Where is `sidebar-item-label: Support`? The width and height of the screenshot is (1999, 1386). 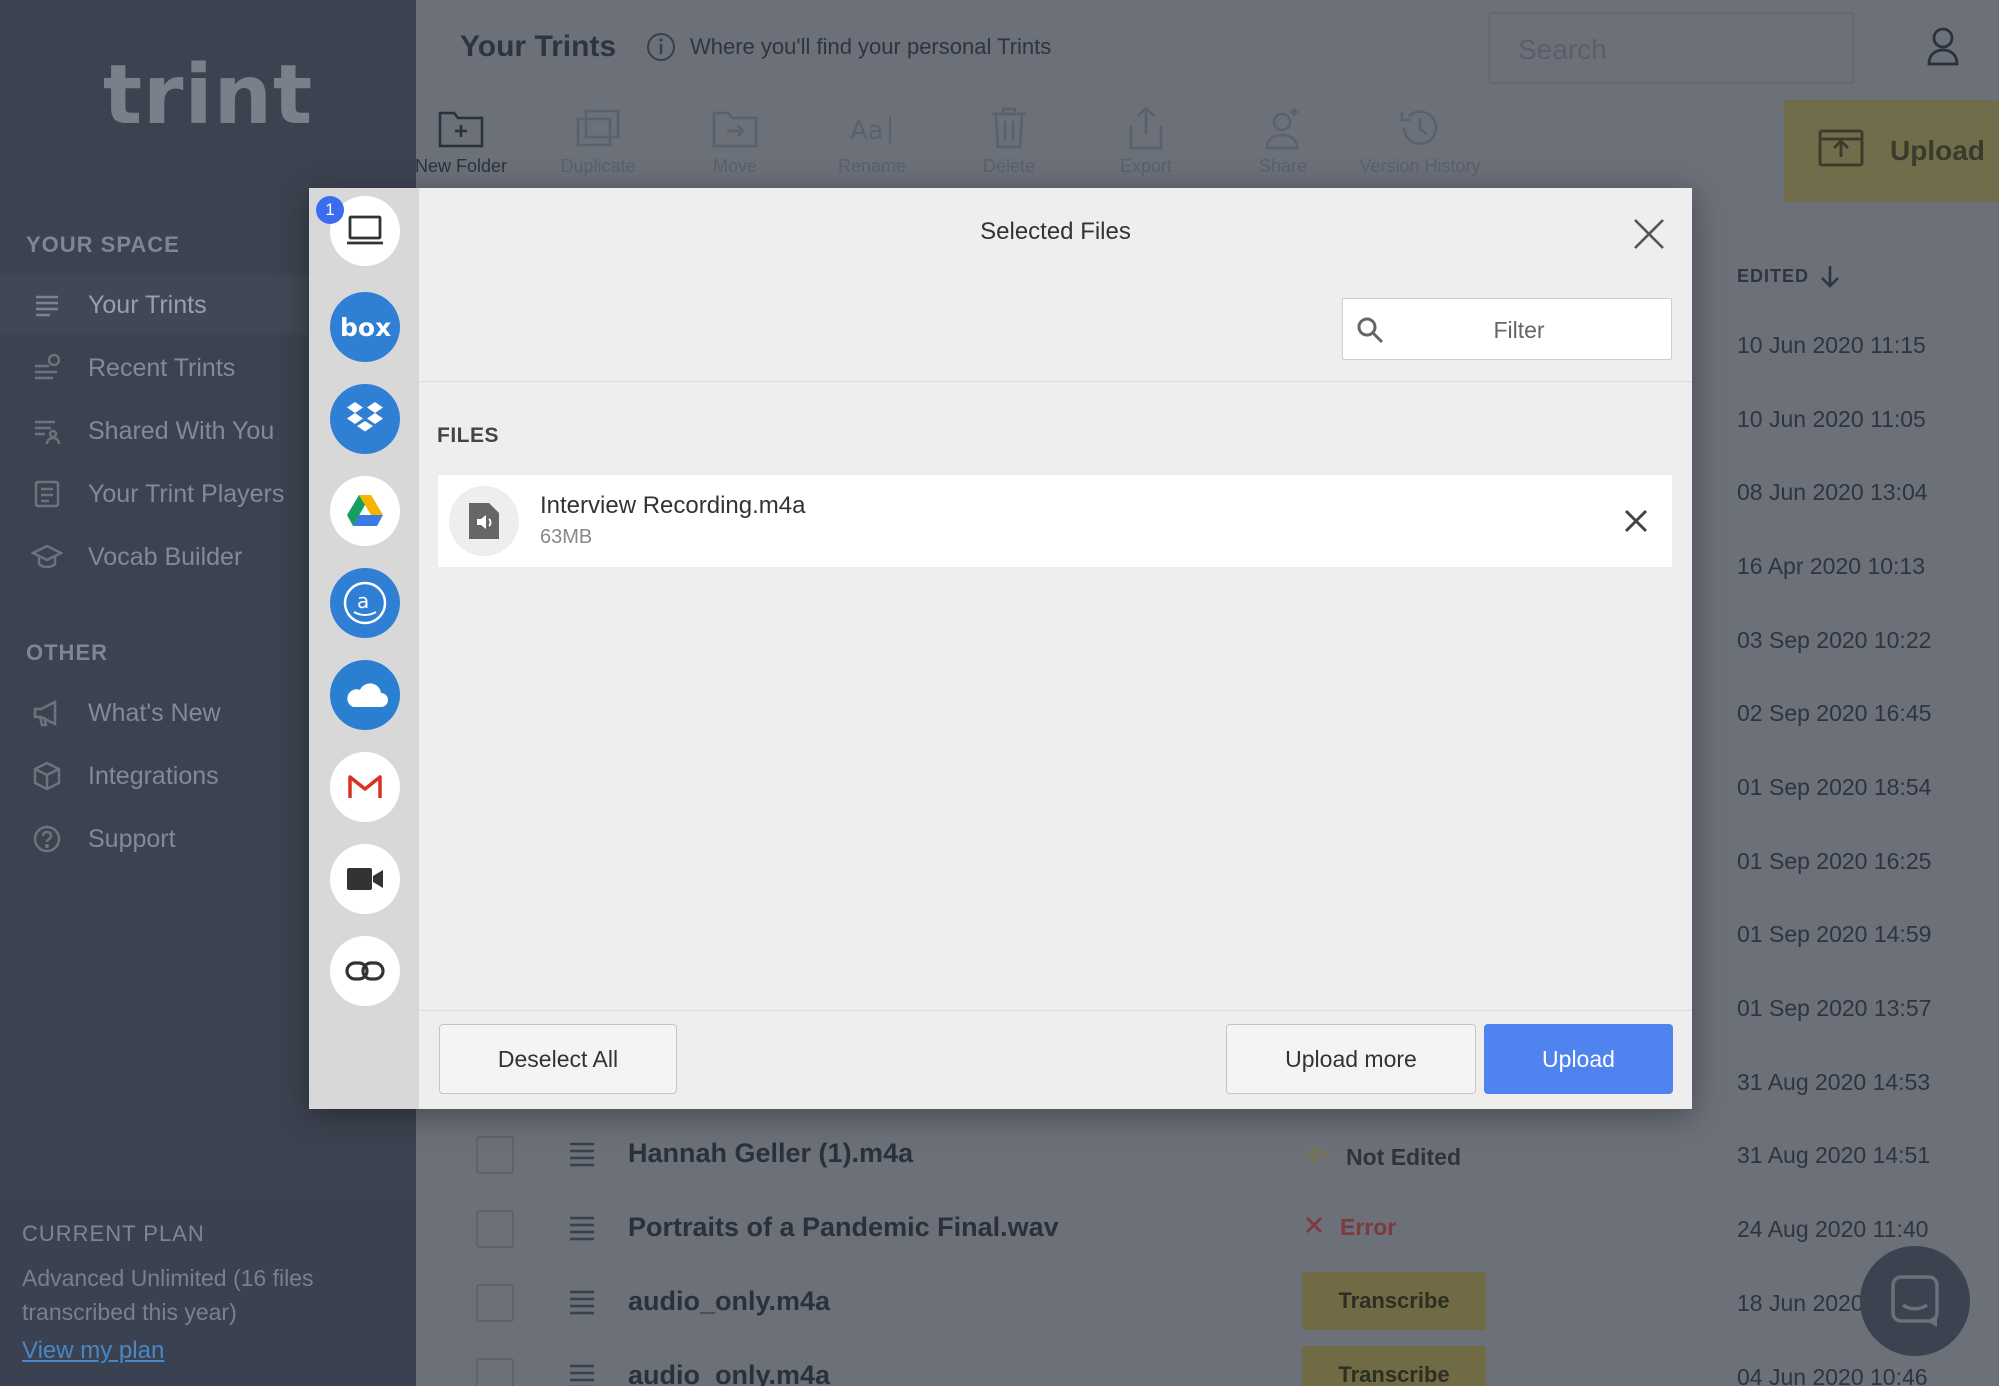 sidebar-item-label: Support is located at coordinates (132, 838).